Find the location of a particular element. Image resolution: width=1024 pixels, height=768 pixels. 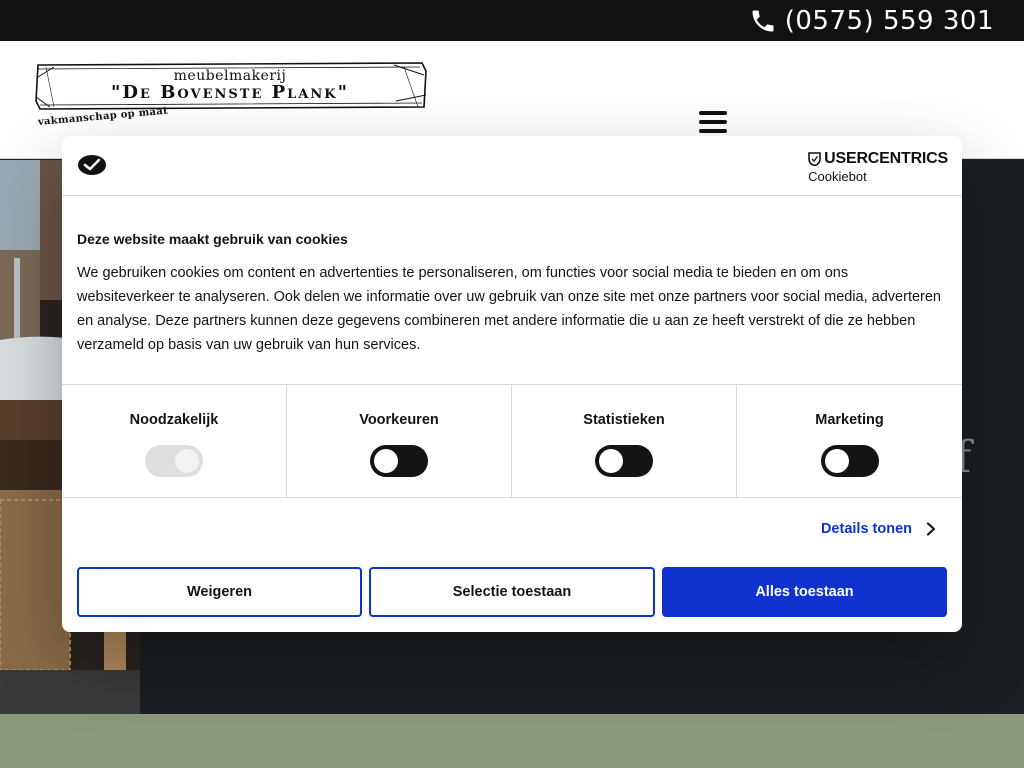

category-necessary: Noodzakelijk is located at coordinates (174, 441).